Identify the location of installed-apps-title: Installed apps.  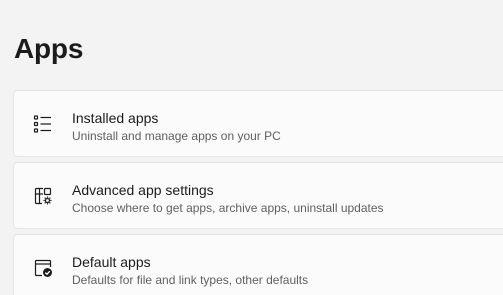
(115, 118).